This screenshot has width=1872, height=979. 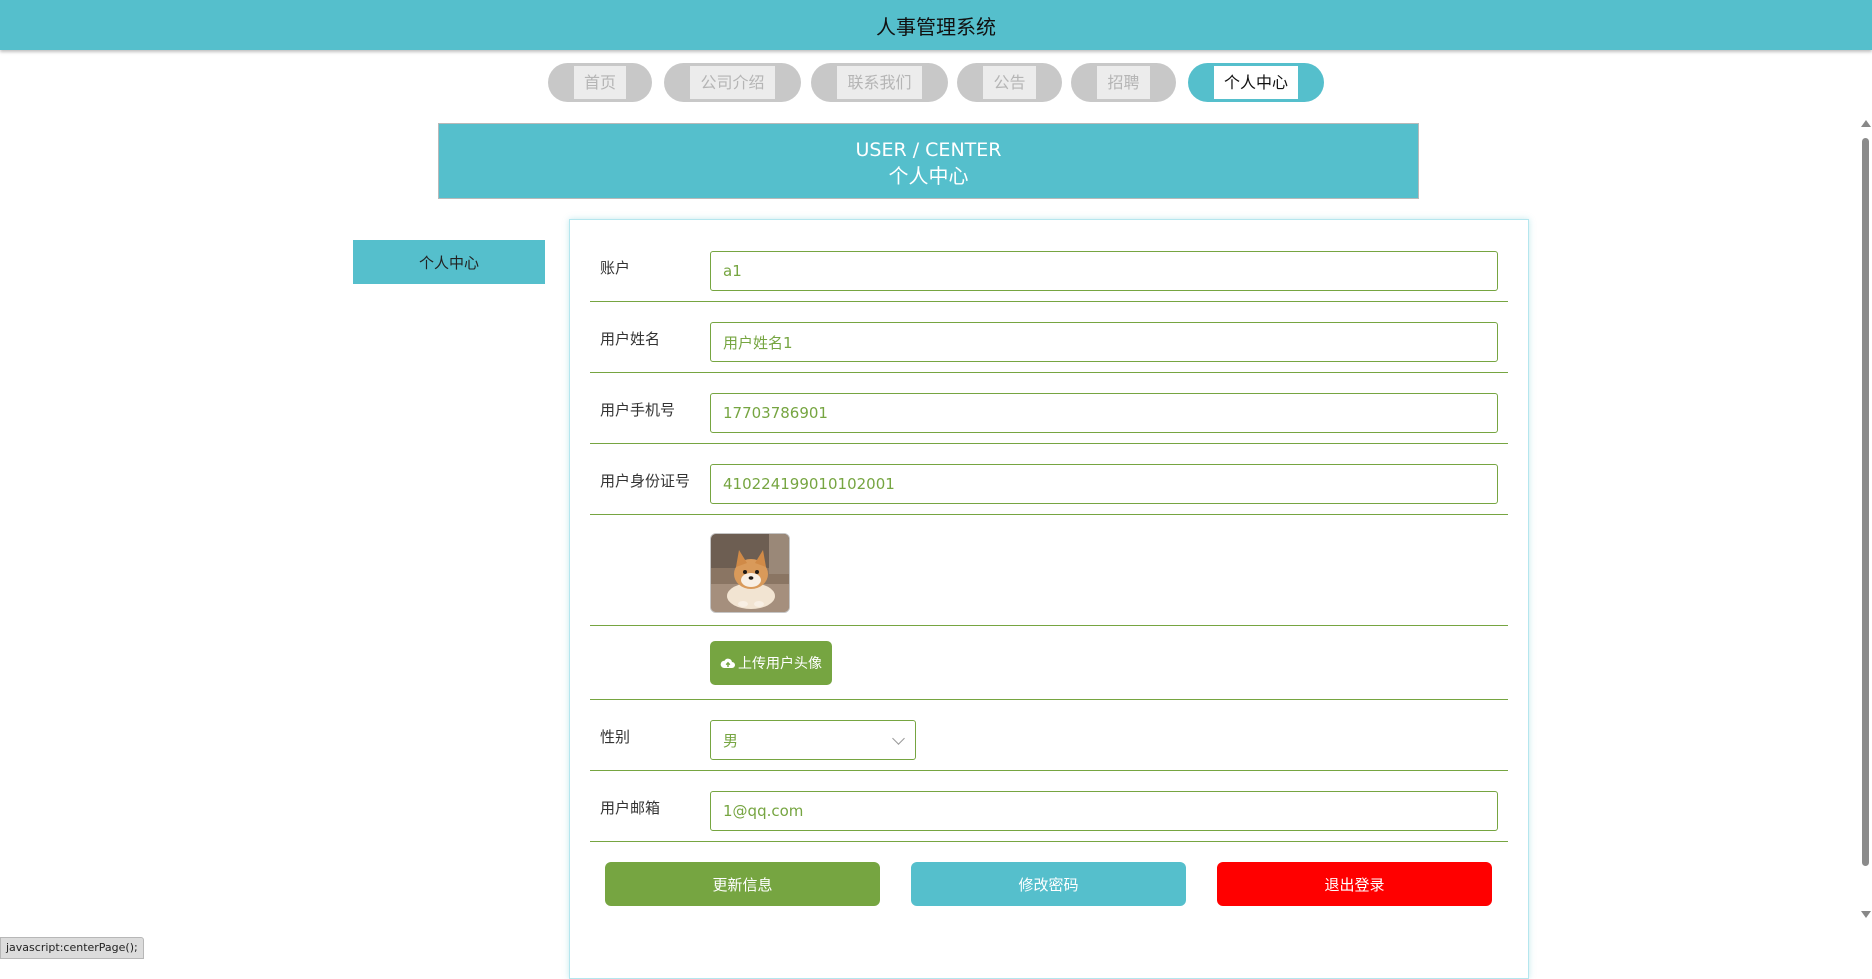 What do you see at coordinates (615, 268) in the screenshot?
I see `account-label: 账户` at bounding box center [615, 268].